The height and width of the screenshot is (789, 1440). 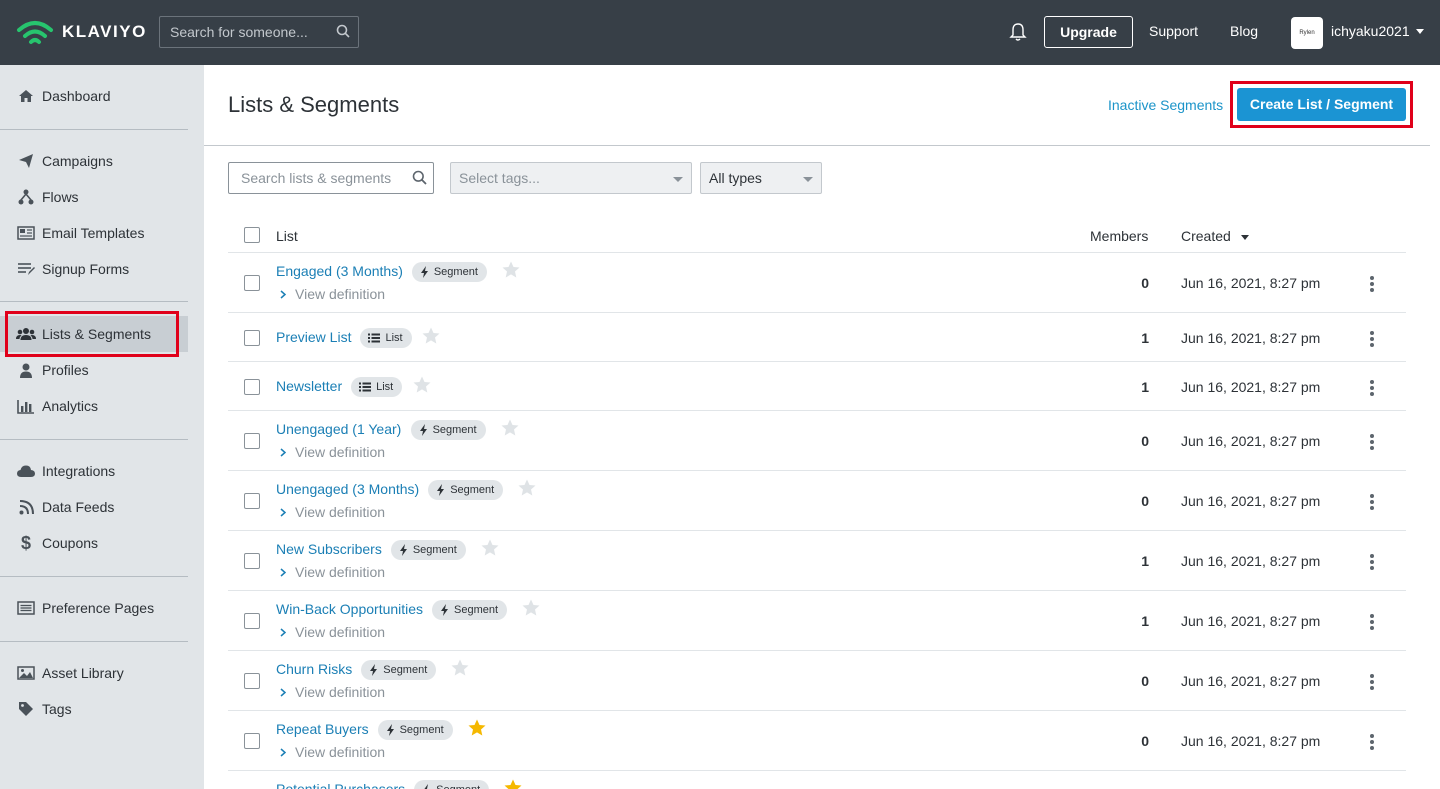 What do you see at coordinates (1244, 31) in the screenshot?
I see `blog-link: Blog` at bounding box center [1244, 31].